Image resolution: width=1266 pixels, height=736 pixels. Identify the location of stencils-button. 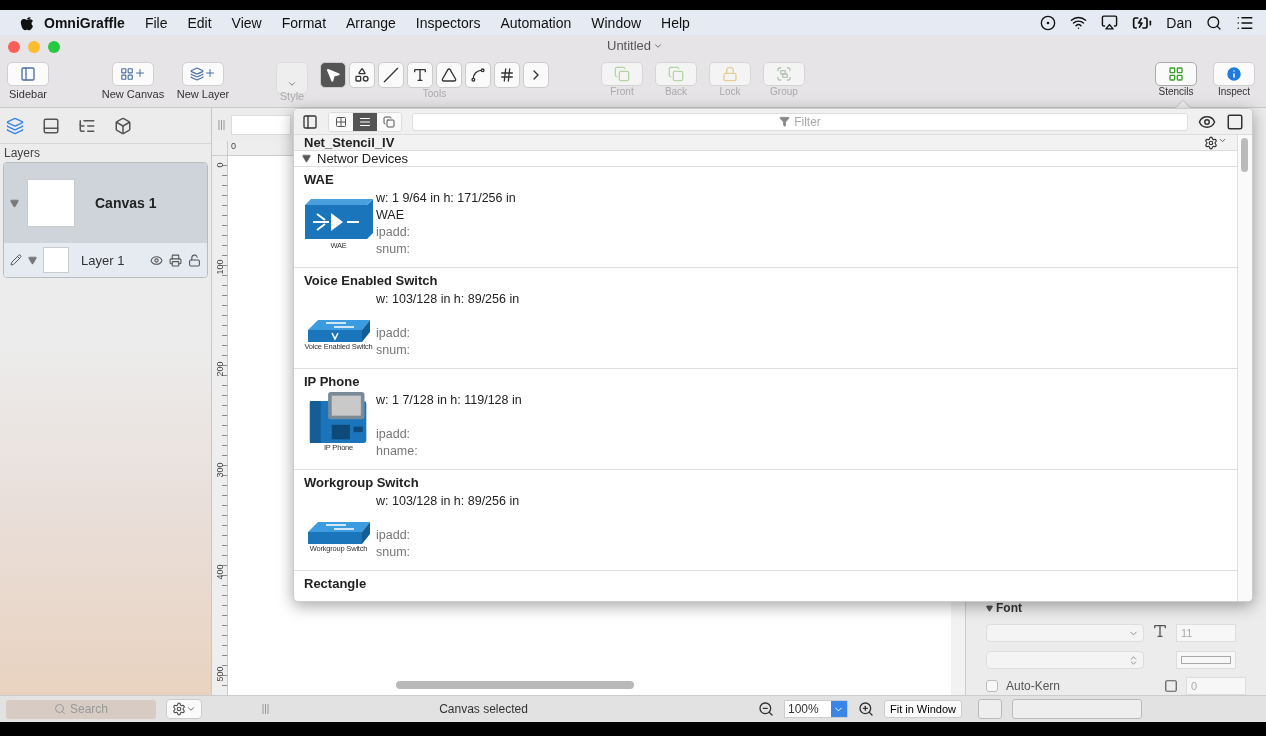
(1176, 74).